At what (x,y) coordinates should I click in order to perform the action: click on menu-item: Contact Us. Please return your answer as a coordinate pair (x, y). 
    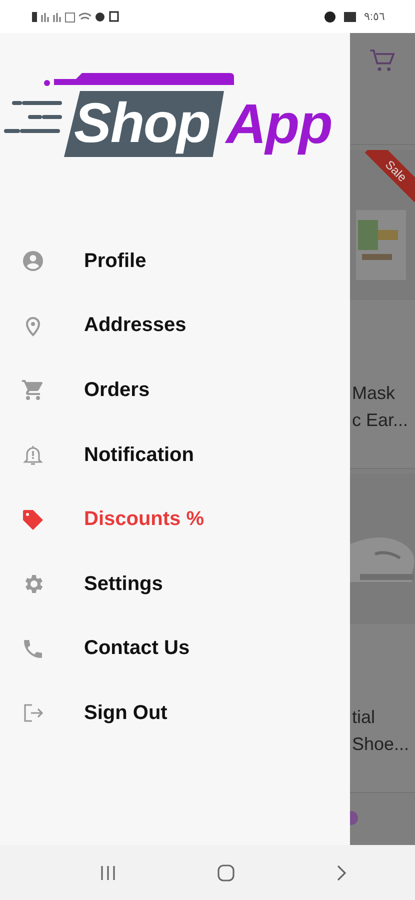
    Looking at the image, I should click on (175, 649).